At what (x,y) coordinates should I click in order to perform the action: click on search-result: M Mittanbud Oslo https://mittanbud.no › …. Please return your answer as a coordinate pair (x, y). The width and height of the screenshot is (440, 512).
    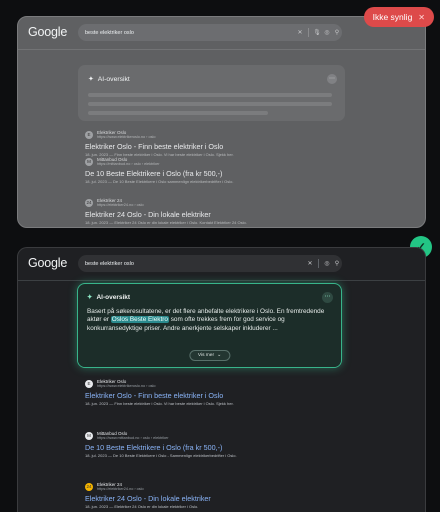
    Looking at the image, I should click on (216, 170).